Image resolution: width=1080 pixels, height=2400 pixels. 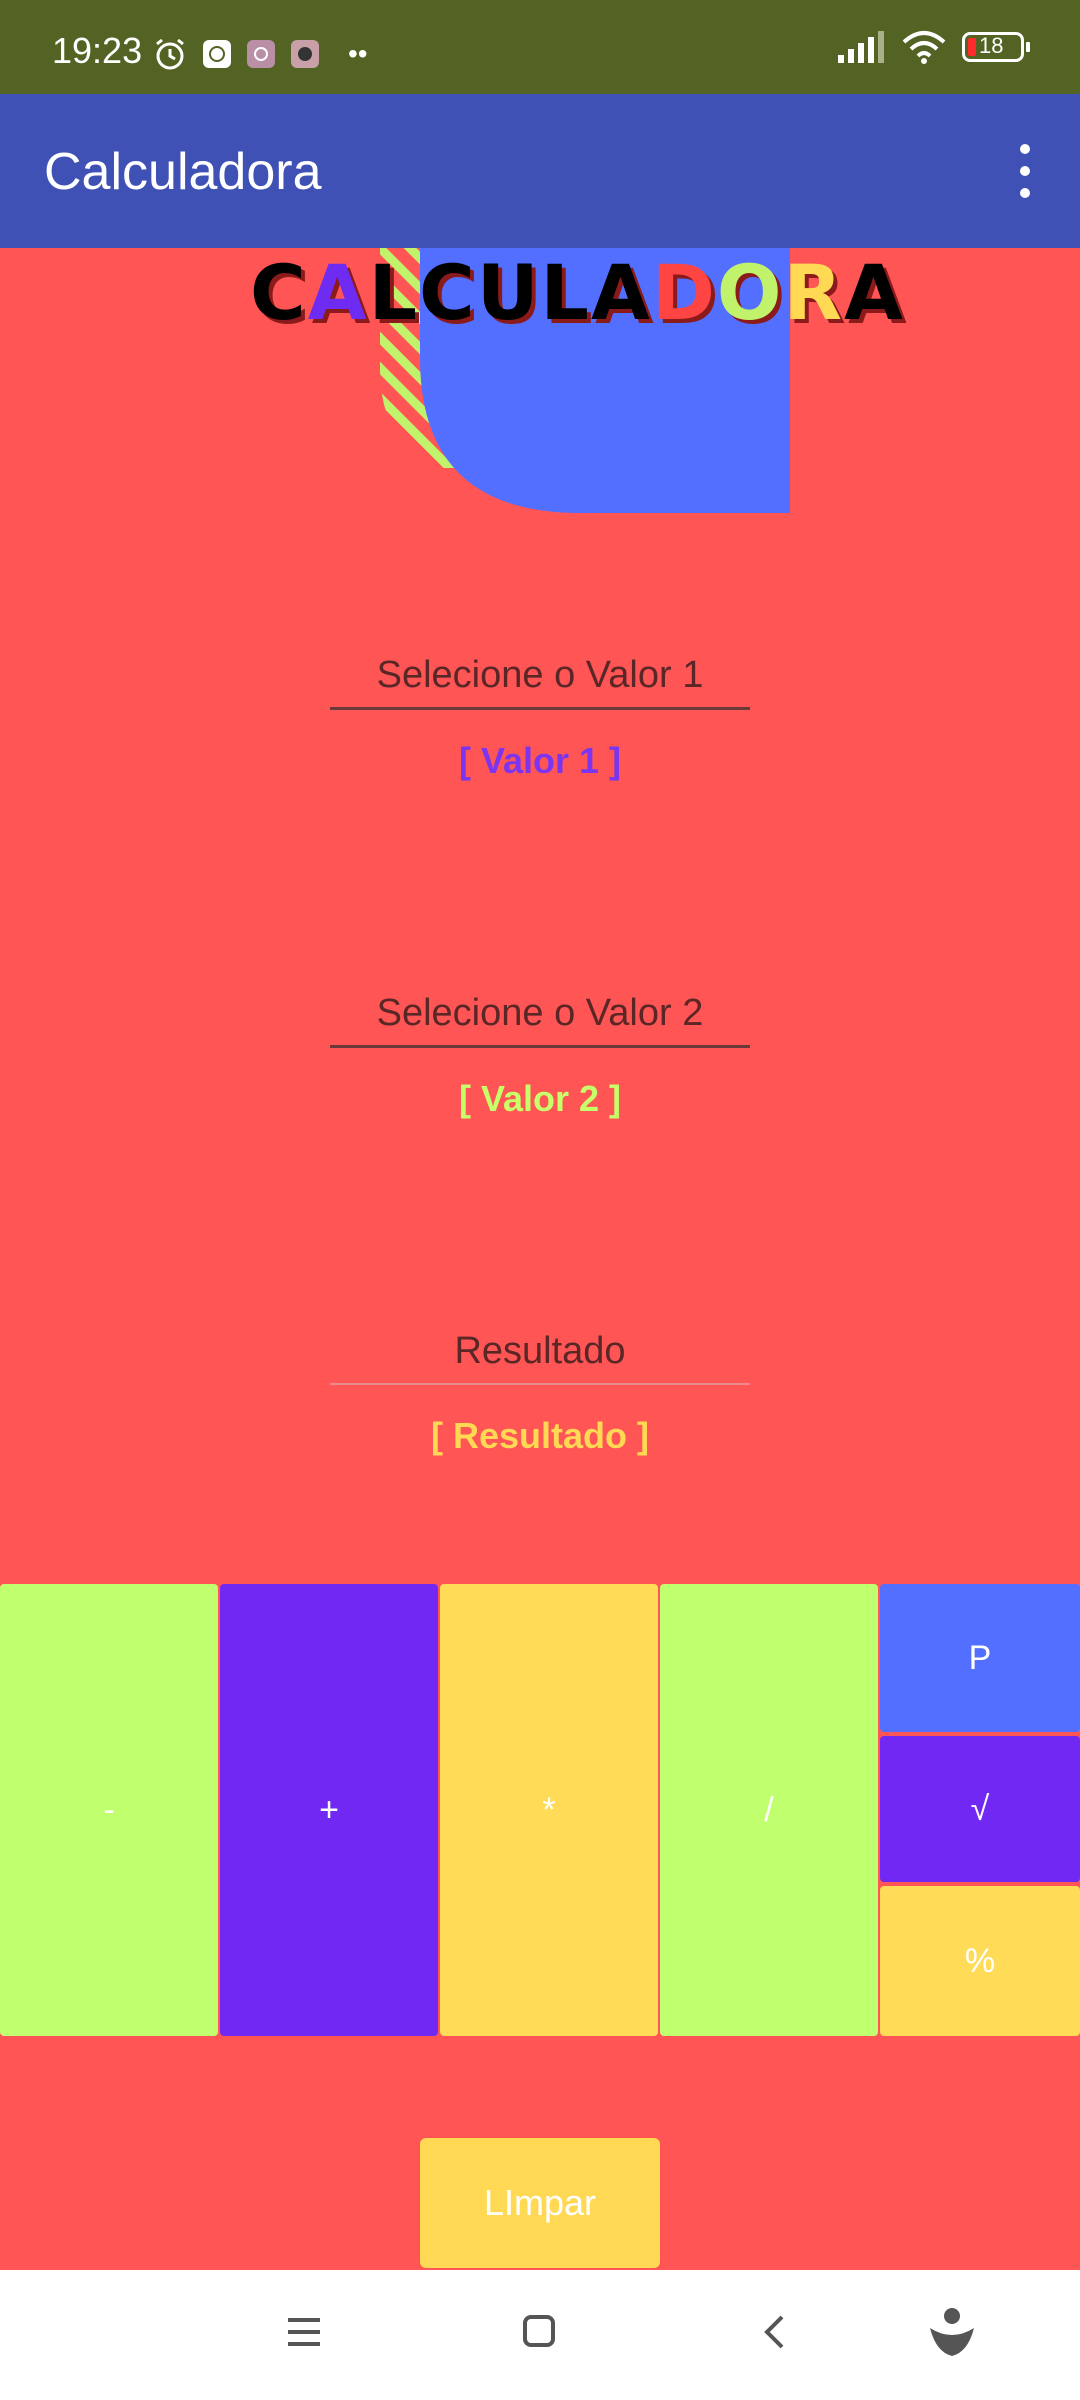 What do you see at coordinates (183, 172) in the screenshot?
I see `app-title: Calculadora` at bounding box center [183, 172].